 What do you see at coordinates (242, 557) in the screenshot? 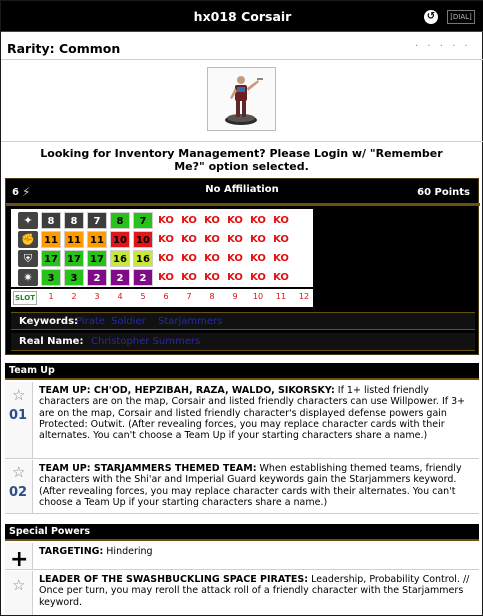
I see `special-power-item: + TARGETING: Hindering` at bounding box center [242, 557].